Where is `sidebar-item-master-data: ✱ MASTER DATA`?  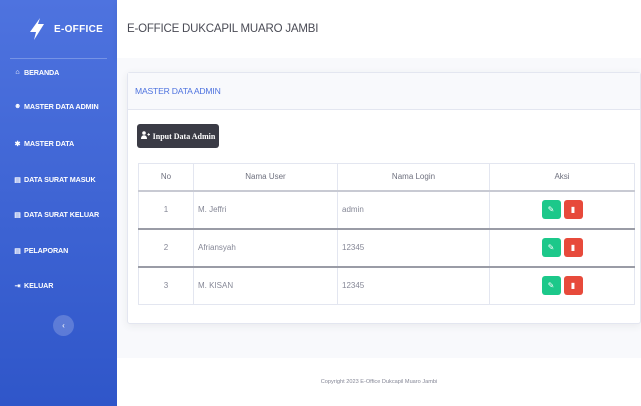 sidebar-item-master-data: ✱ MASTER DATA is located at coordinates (44, 143).